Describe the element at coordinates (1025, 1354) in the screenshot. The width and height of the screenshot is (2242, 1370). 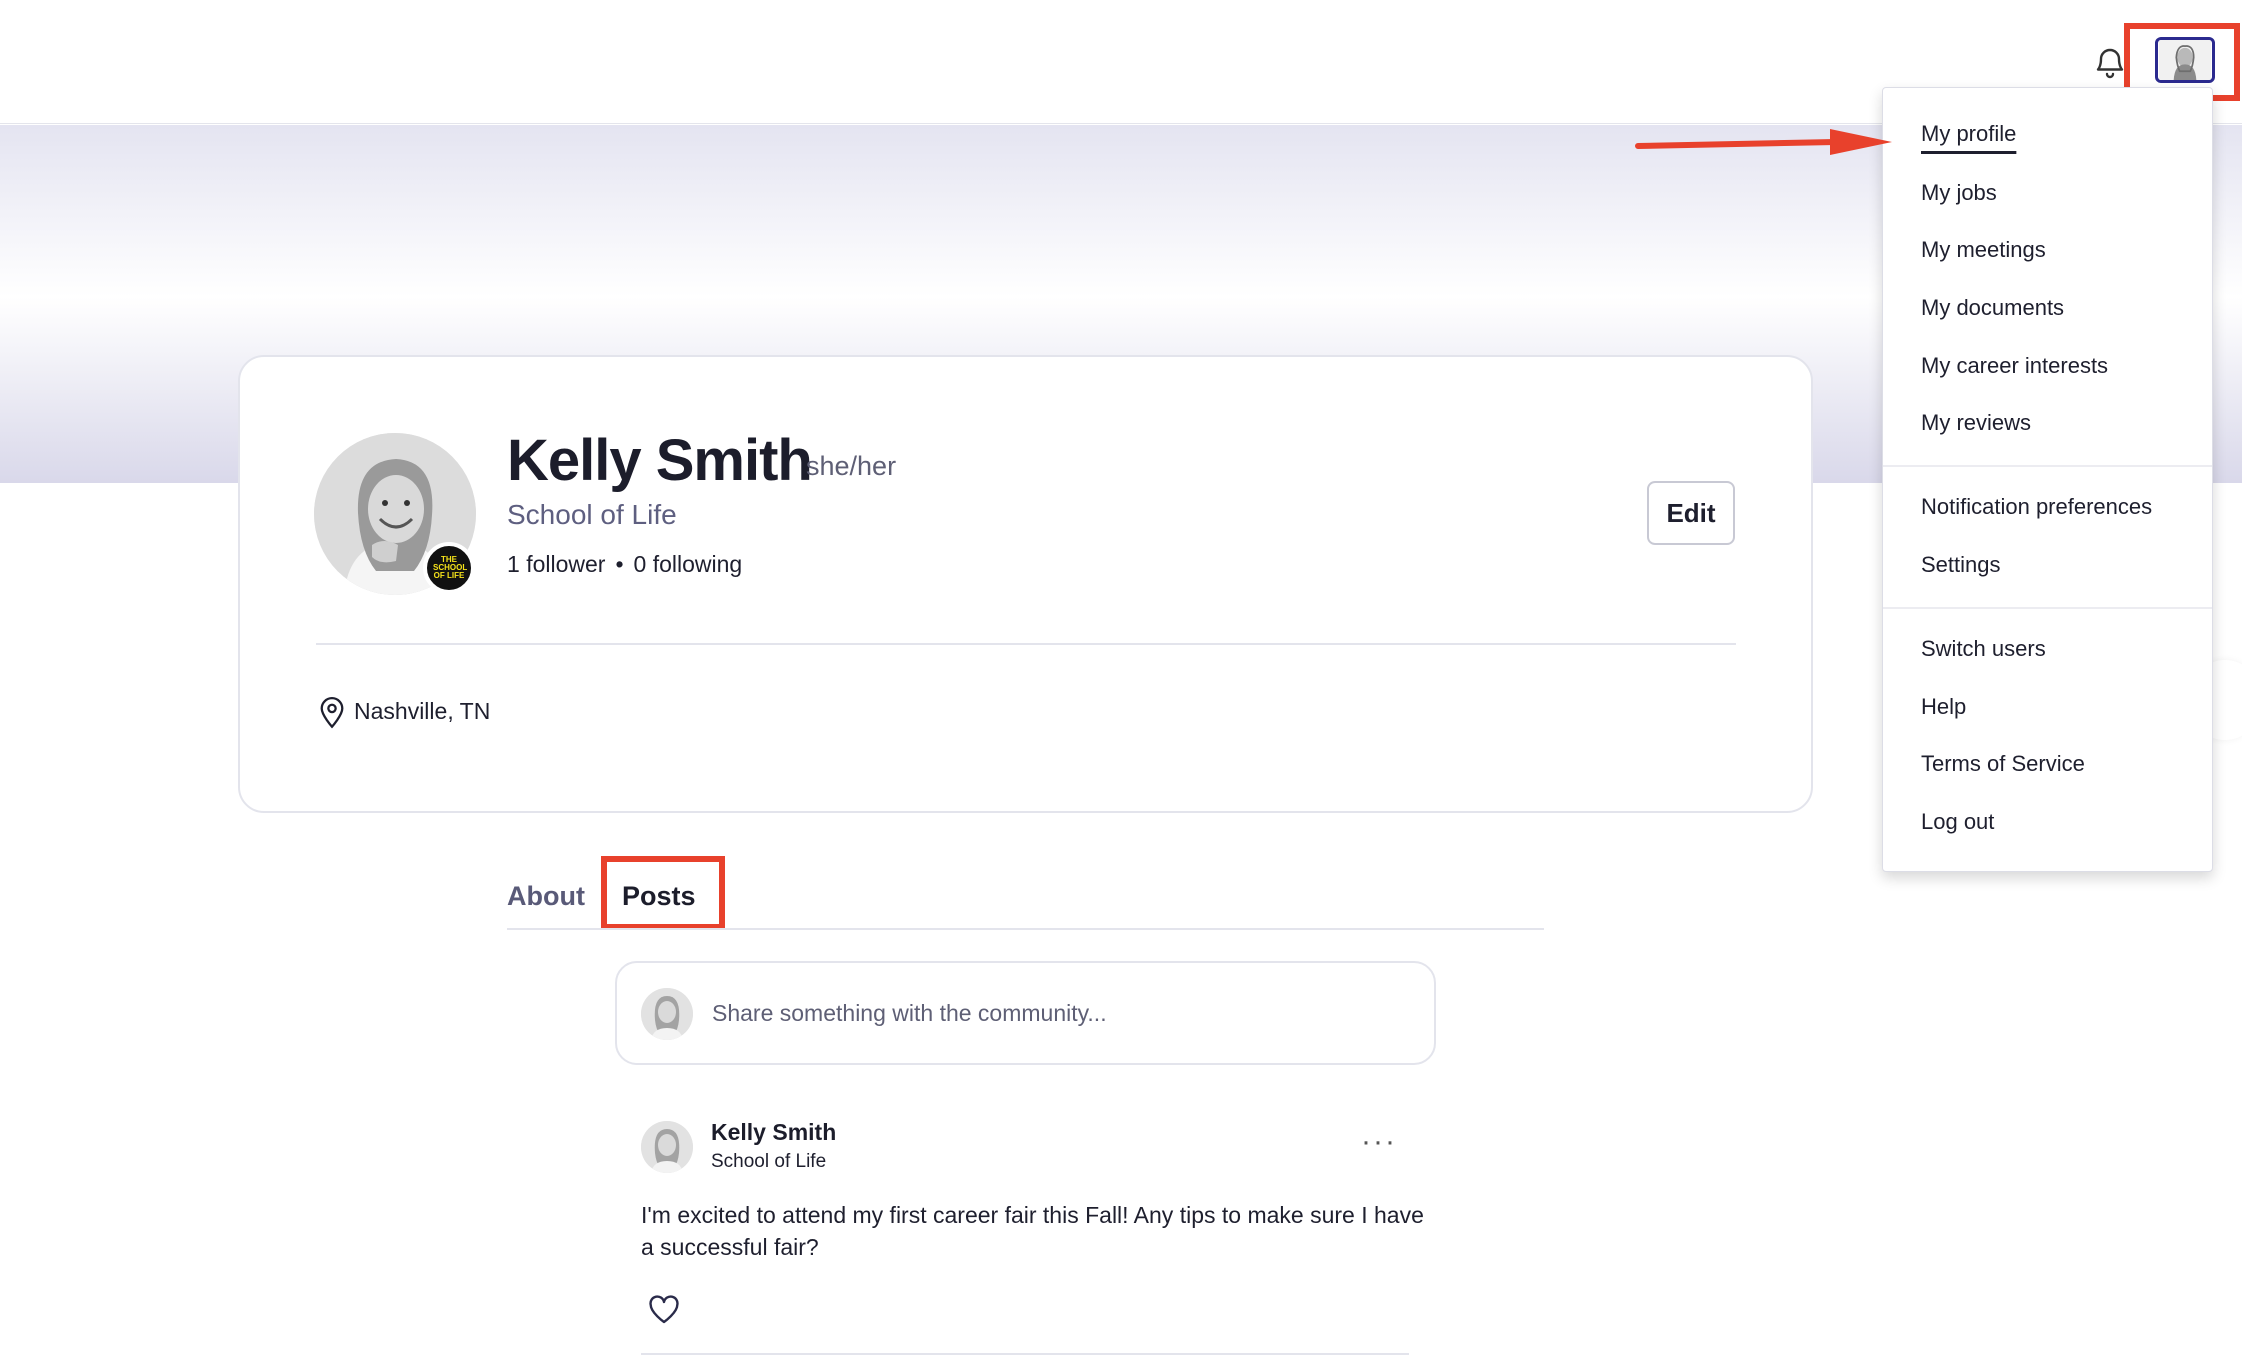
I see `post-divider` at that location.